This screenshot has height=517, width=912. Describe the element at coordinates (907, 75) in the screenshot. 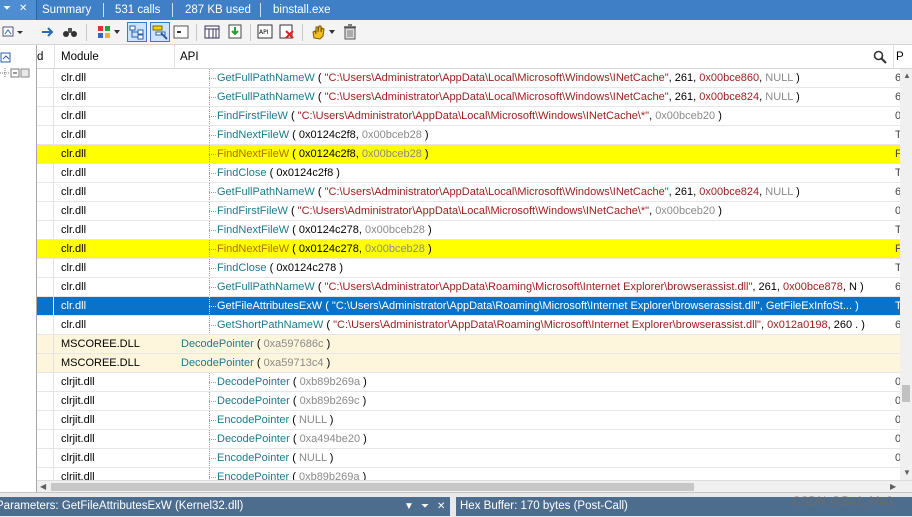

I see `scroll-up-icon: ▲` at that location.